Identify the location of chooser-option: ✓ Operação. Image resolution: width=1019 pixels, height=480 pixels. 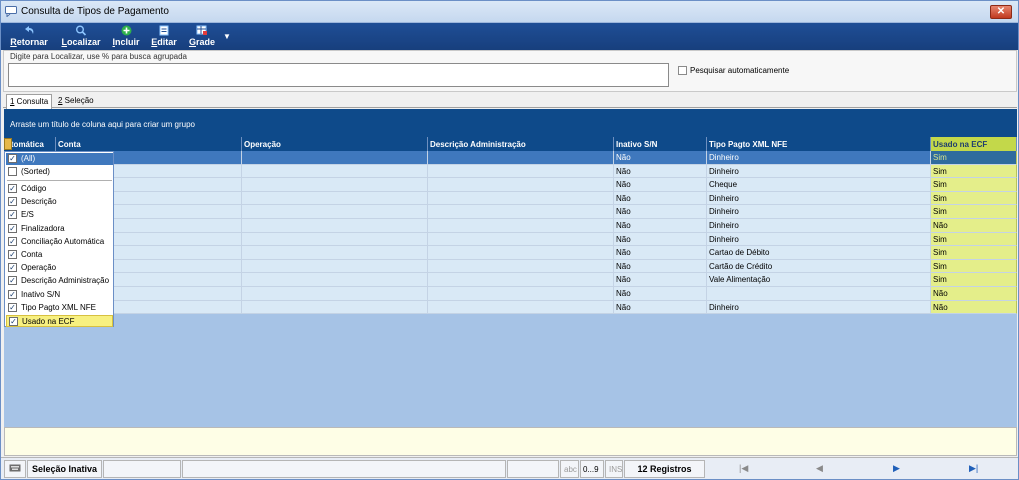
(59, 268).